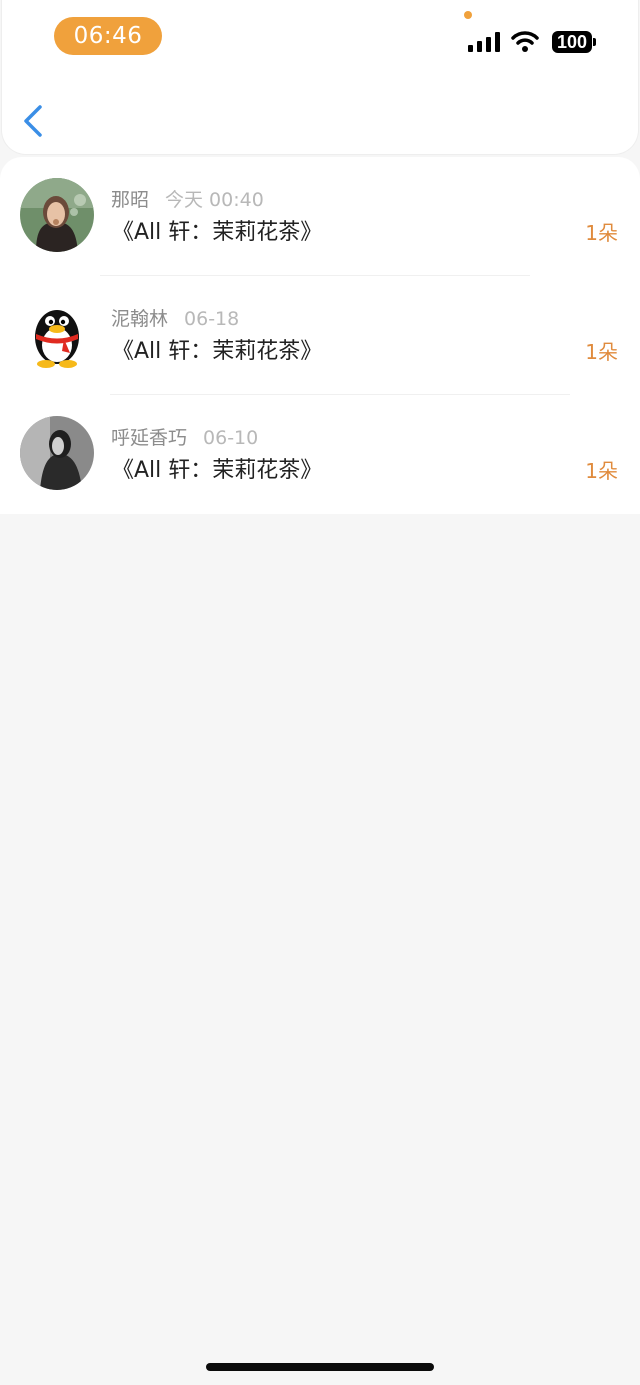 The width and height of the screenshot is (640, 1385). What do you see at coordinates (214, 200) in the screenshot?
I see `sent-time: 今天 00:40` at bounding box center [214, 200].